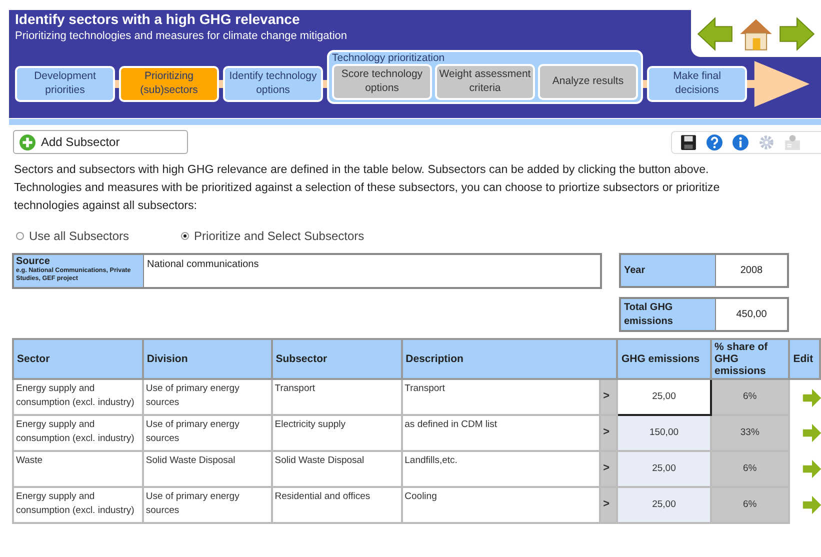 This screenshot has width=821, height=557. Describe the element at coordinates (100, 142) in the screenshot. I see `add-subsector-button: Add Subsector` at that location.